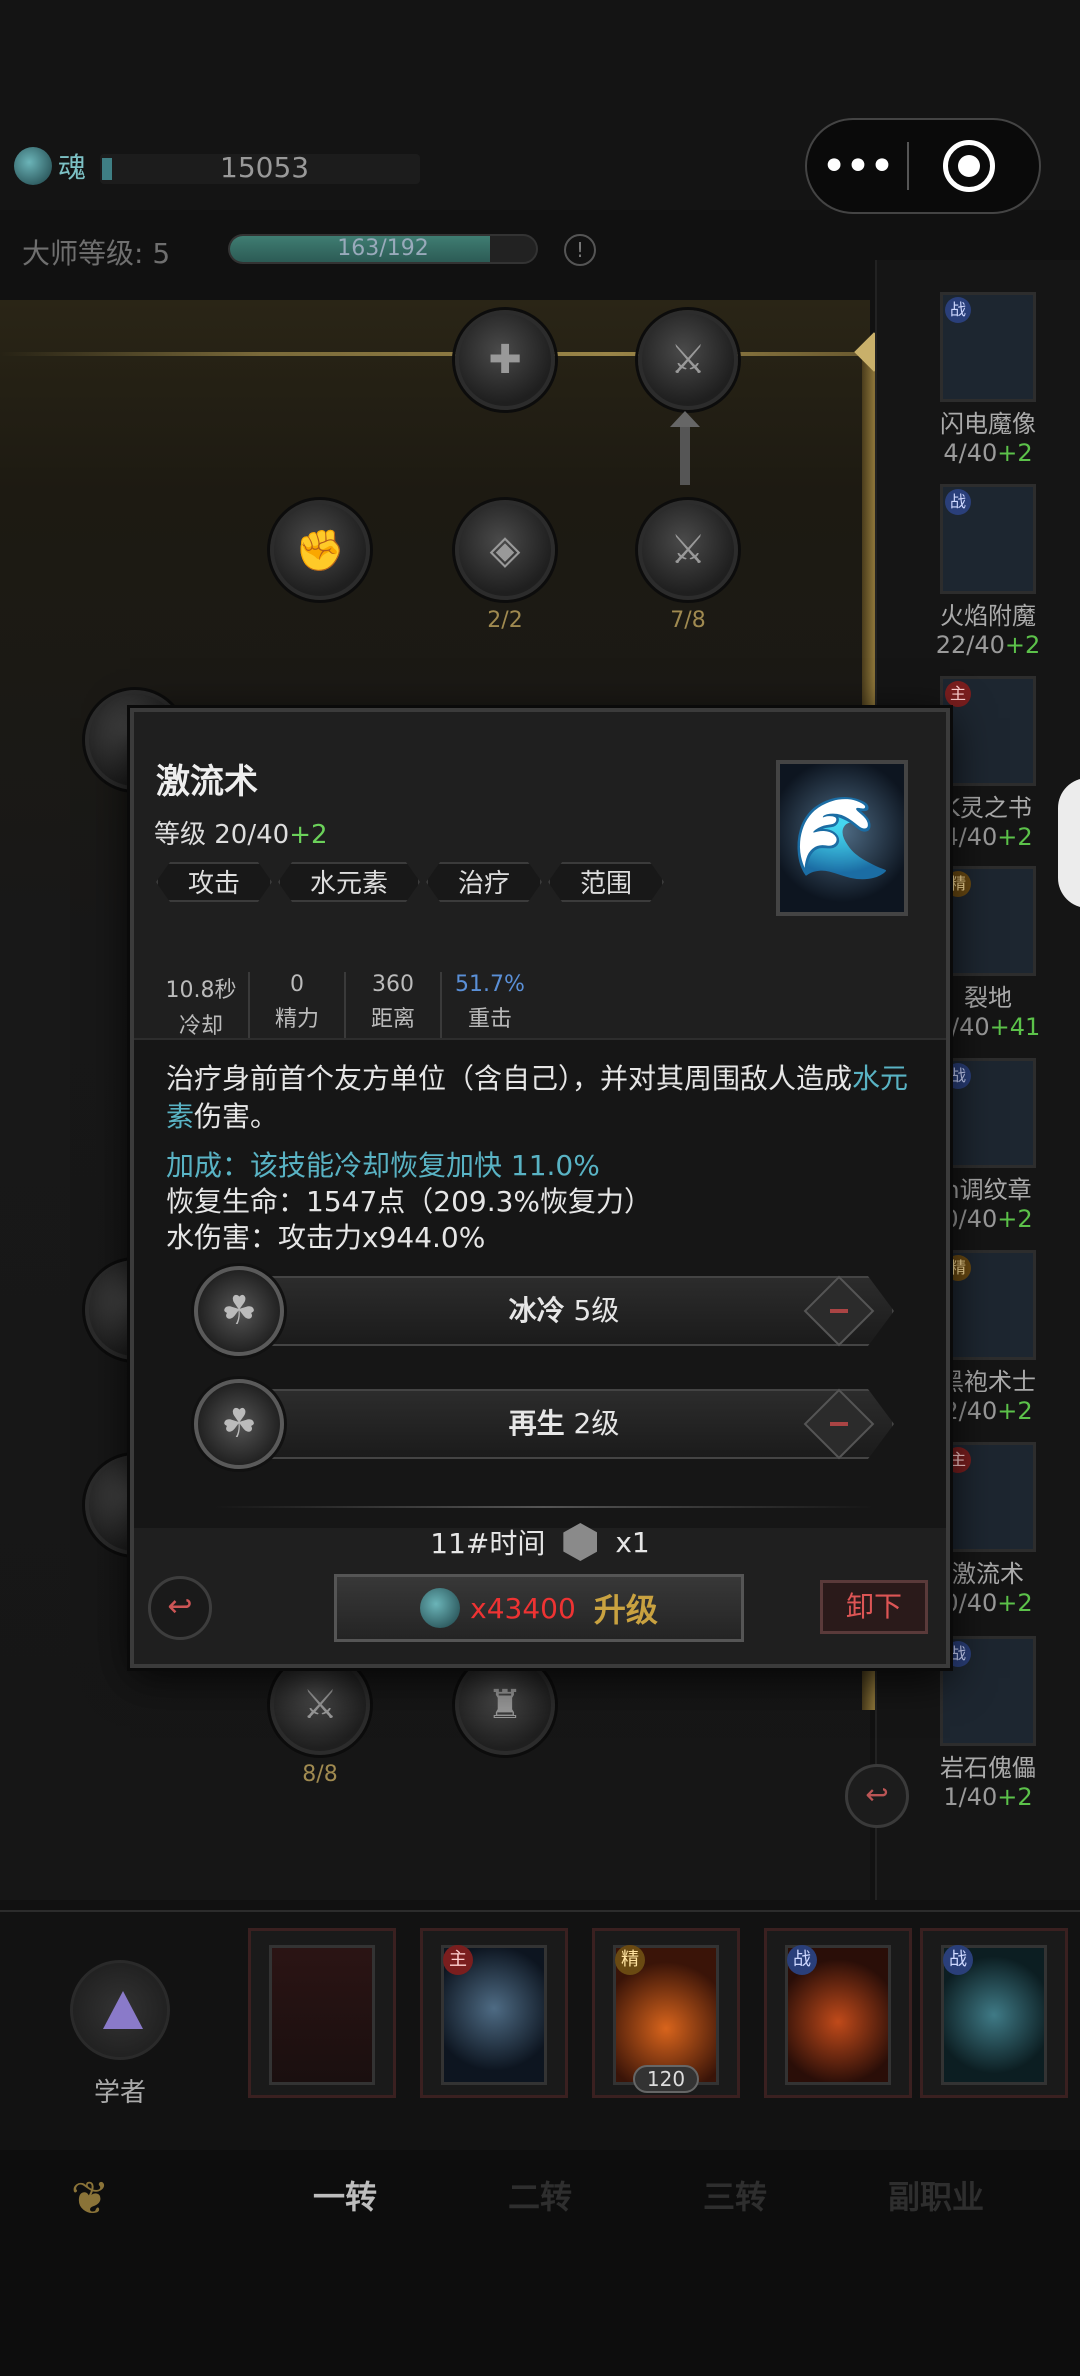 This screenshot has width=1080, height=2376. What do you see at coordinates (393, 984) in the screenshot?
I see `stat-value: 360` at bounding box center [393, 984].